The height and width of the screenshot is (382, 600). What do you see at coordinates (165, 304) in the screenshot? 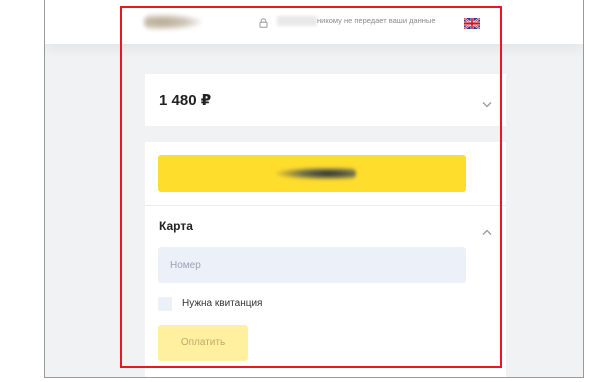
I see `receipt-checkbox` at bounding box center [165, 304].